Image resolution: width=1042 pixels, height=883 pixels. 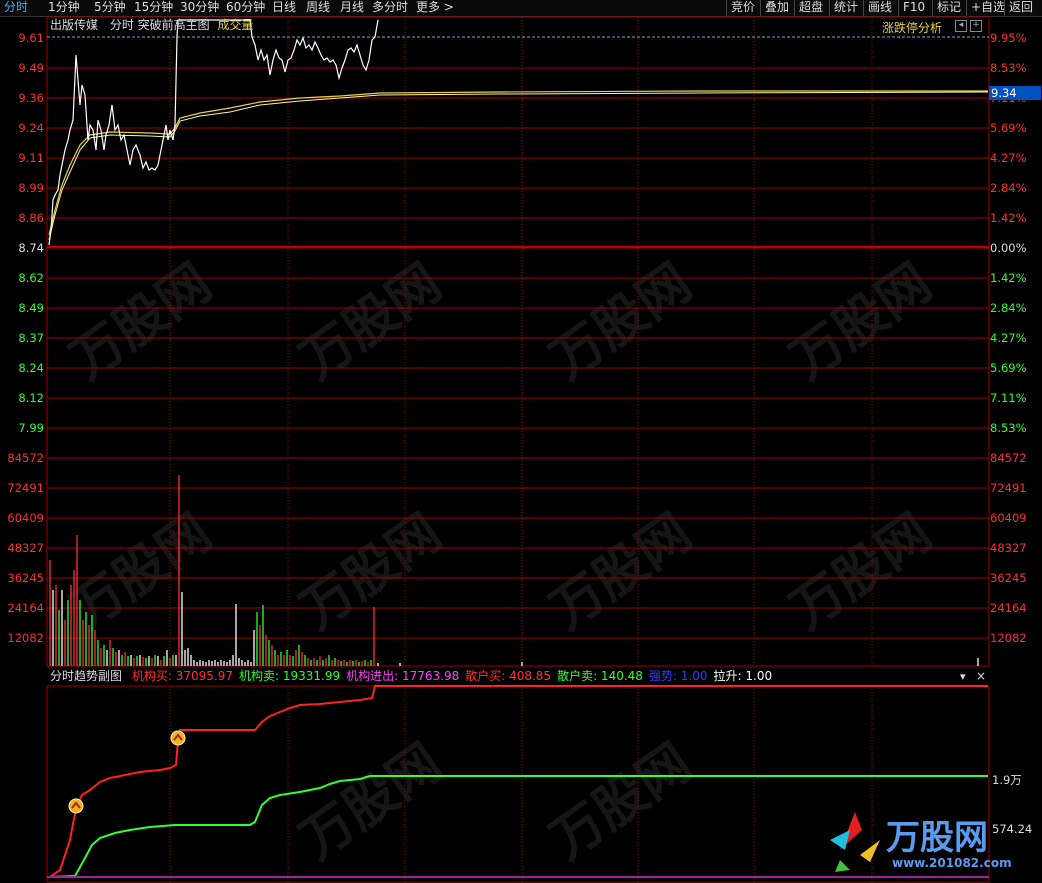 I want to click on brand-text: 万股网, so click(x=937, y=838).